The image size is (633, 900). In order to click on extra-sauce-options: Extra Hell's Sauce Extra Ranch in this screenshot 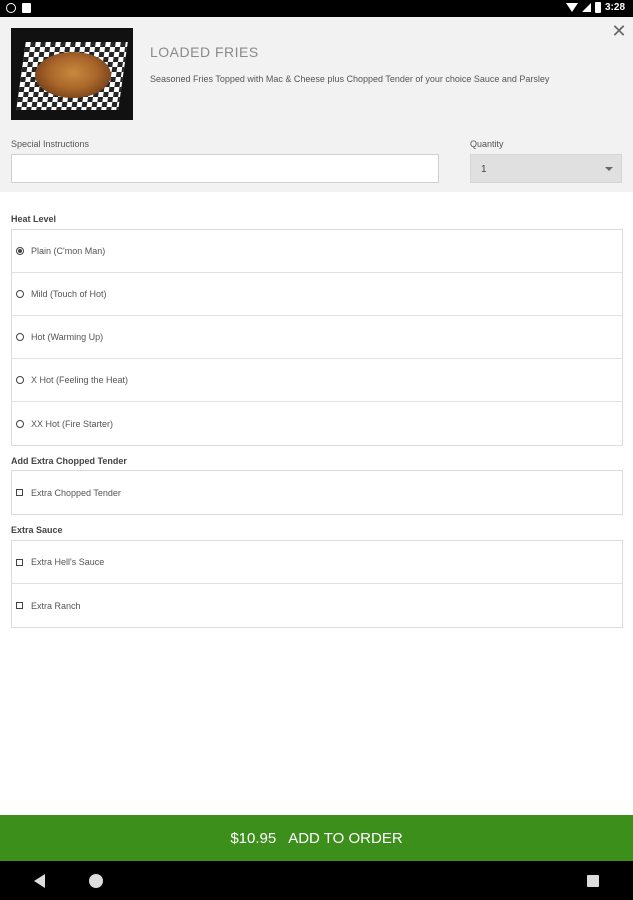, I will do `click(317, 584)`.